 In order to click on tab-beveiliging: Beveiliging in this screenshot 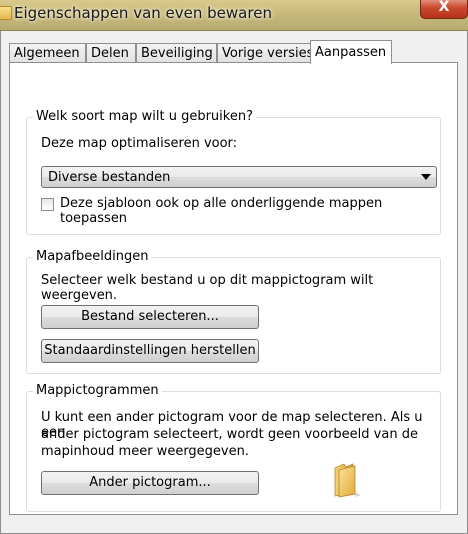, I will do `click(176, 52)`.